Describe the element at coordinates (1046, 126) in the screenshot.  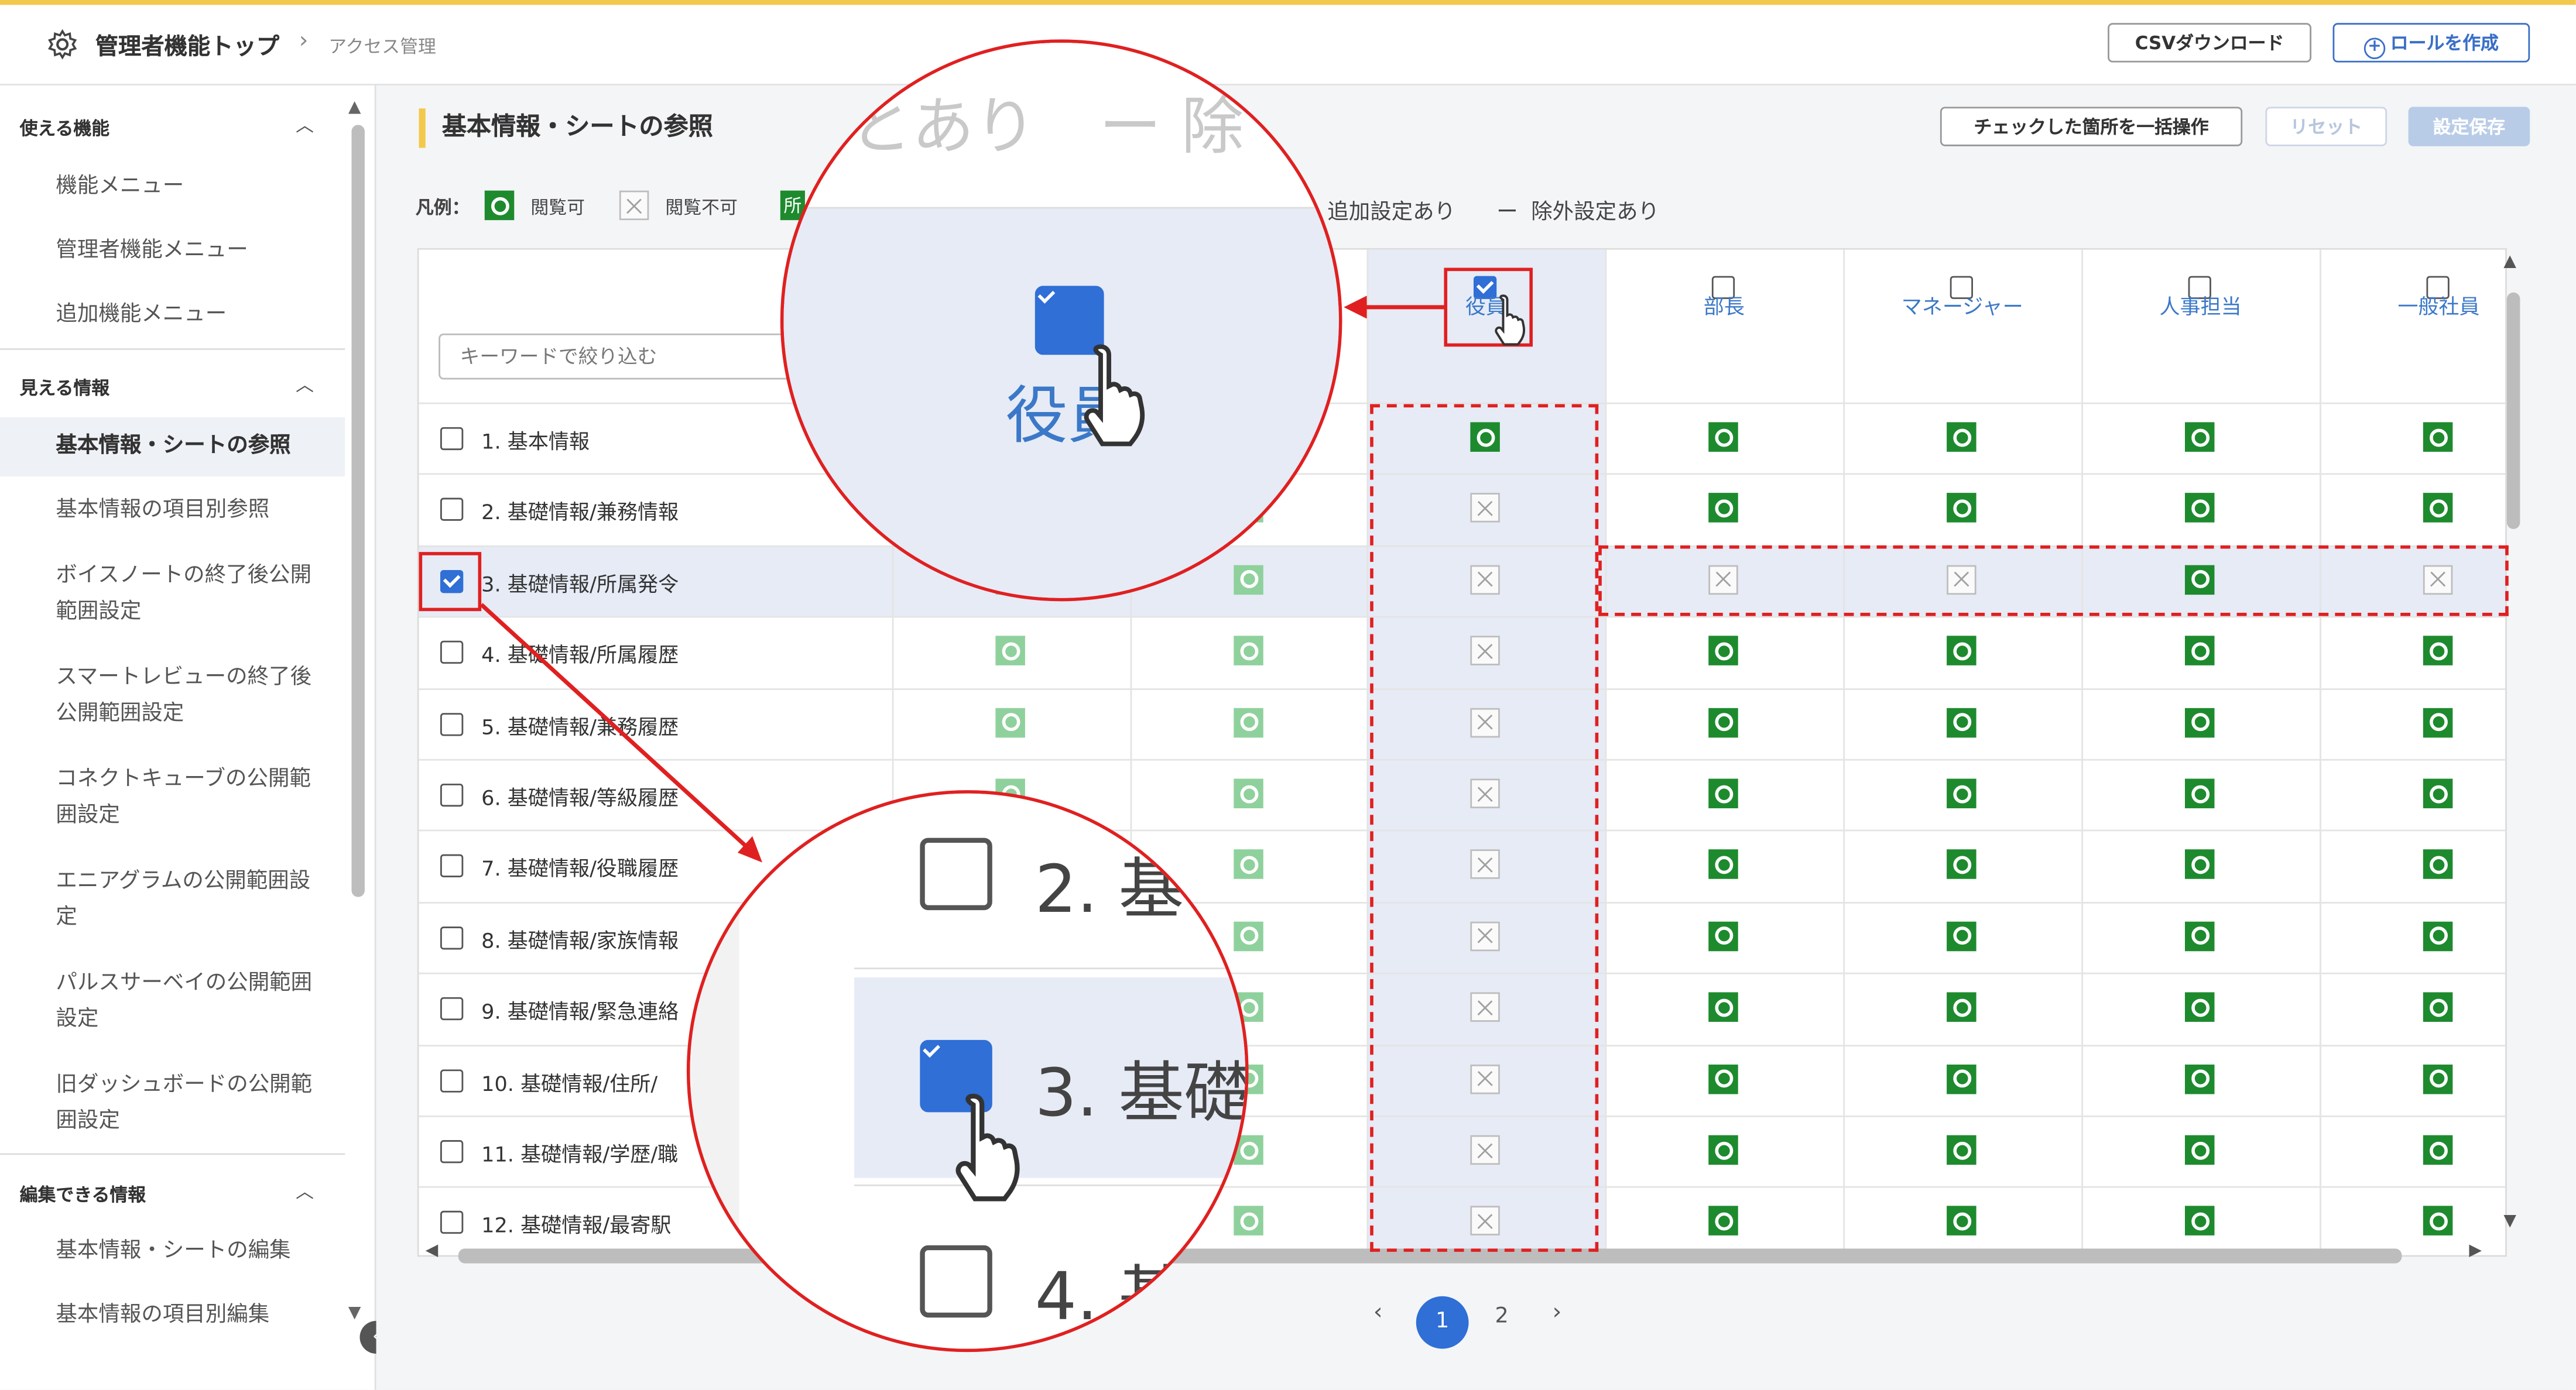
I see `zoom-legend-text: とあり ー 除` at that location.